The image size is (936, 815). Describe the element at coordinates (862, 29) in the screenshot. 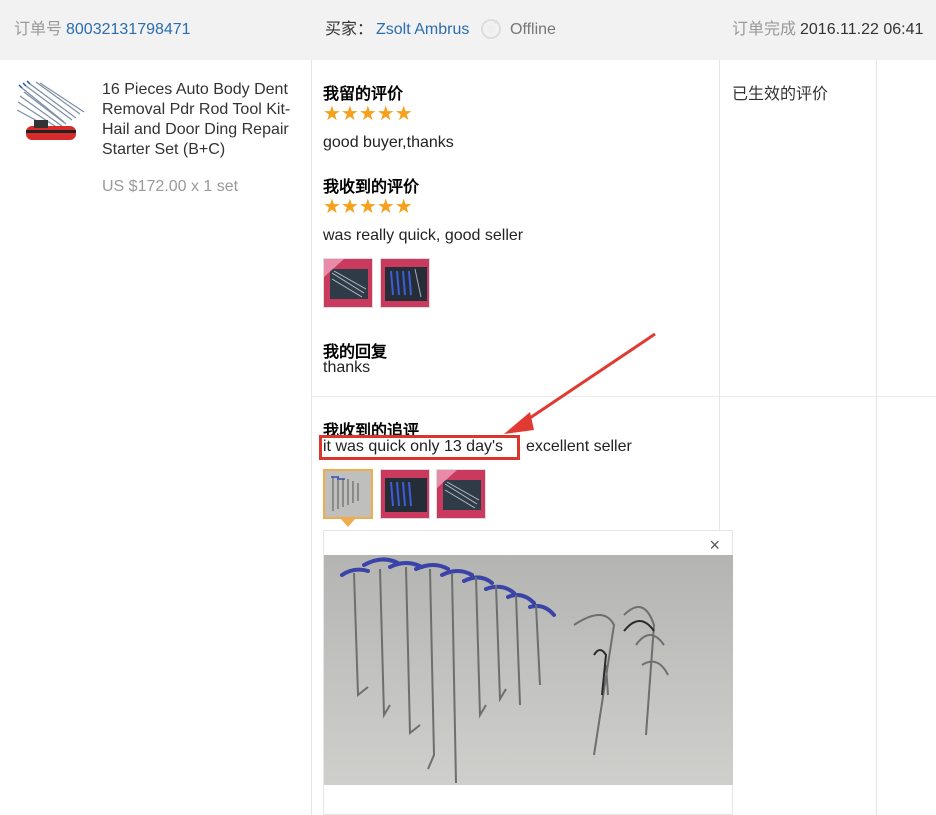

I see `completed-time: 2016.11.22 06:41` at that location.